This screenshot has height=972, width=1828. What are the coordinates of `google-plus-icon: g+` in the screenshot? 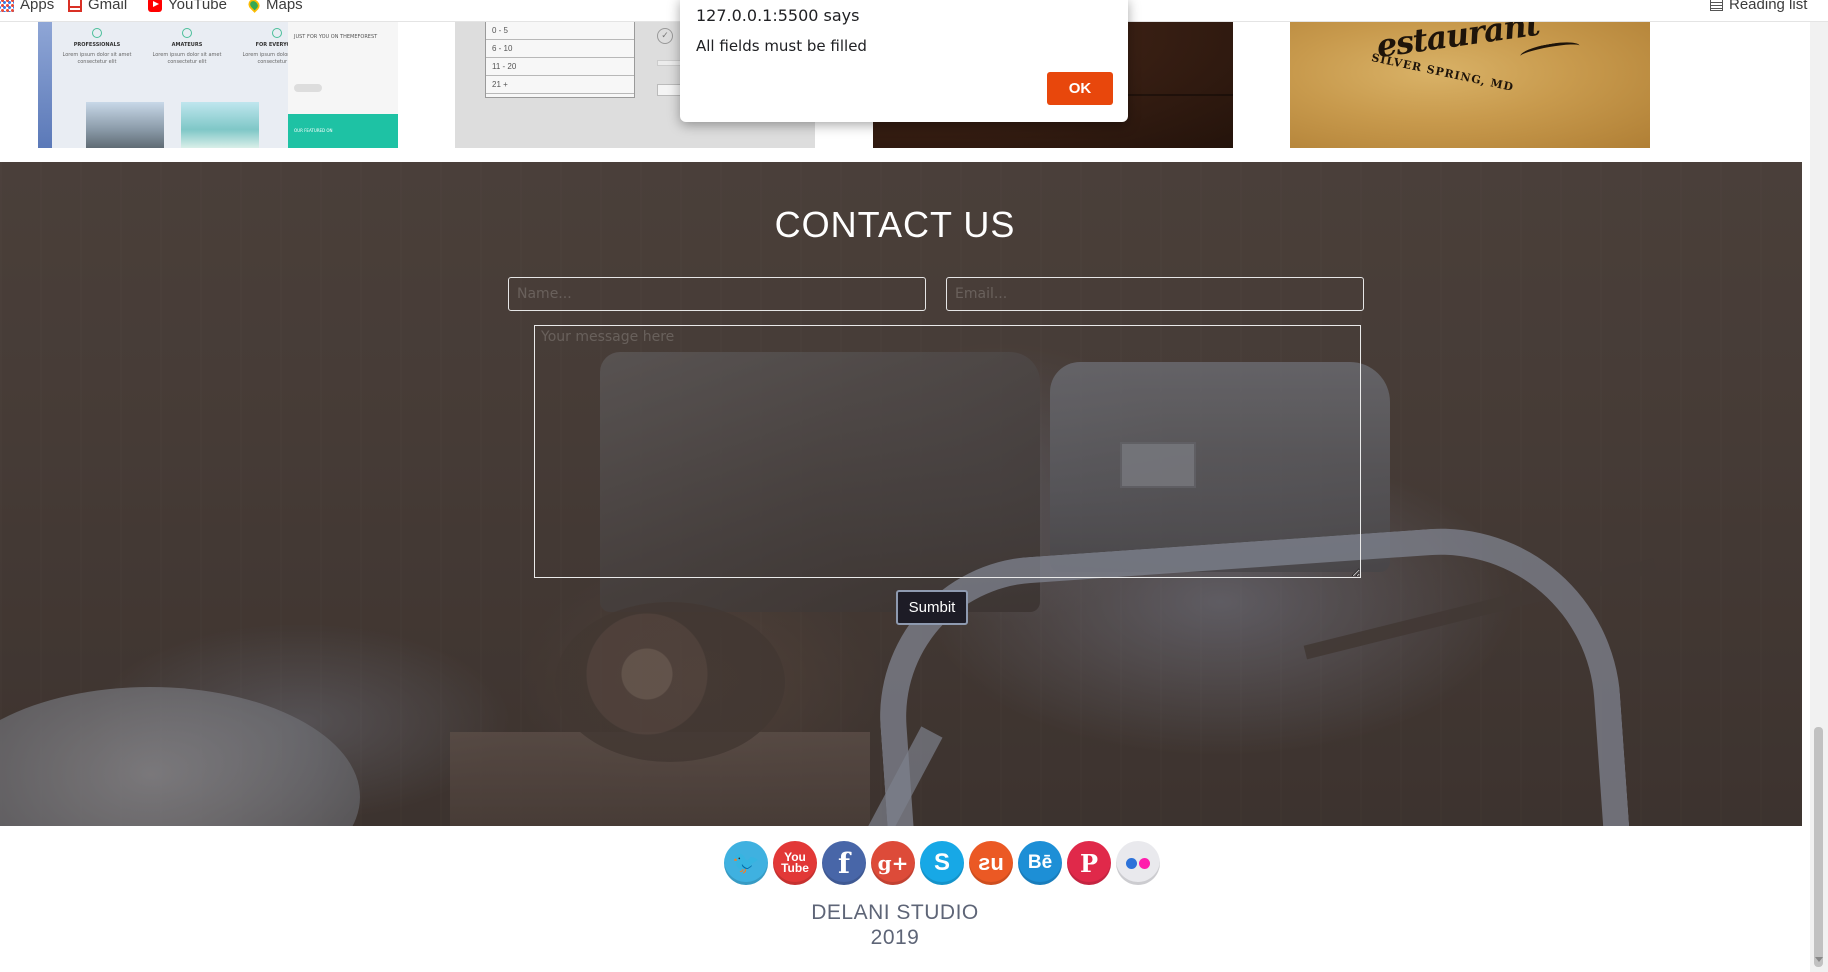 It's located at (893, 863).